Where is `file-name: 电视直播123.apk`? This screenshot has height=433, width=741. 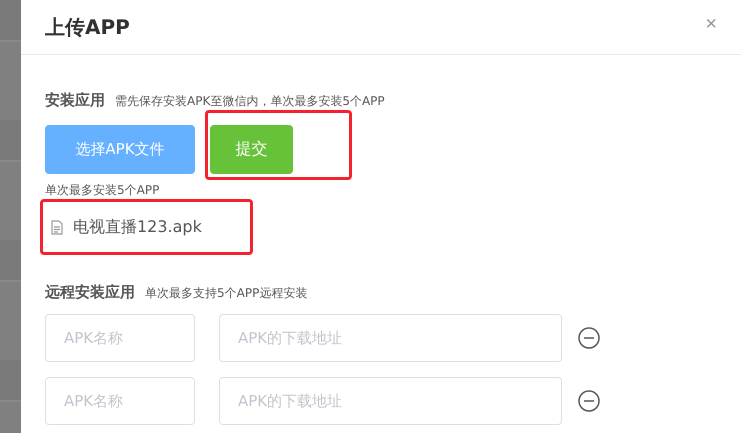
file-name: 电视直播123.apk is located at coordinates (137, 227).